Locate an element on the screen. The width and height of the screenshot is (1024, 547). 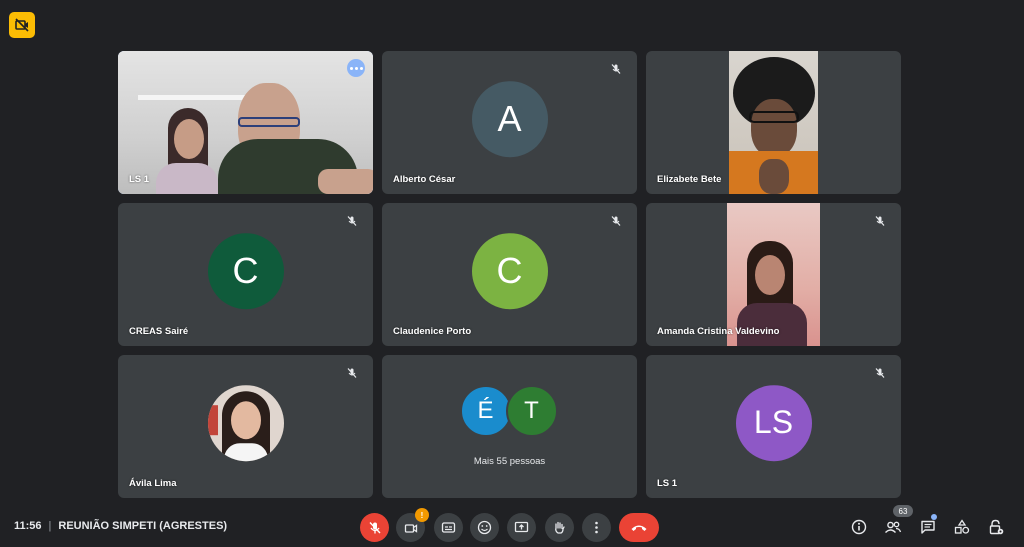
avatar: A is located at coordinates (509, 118).